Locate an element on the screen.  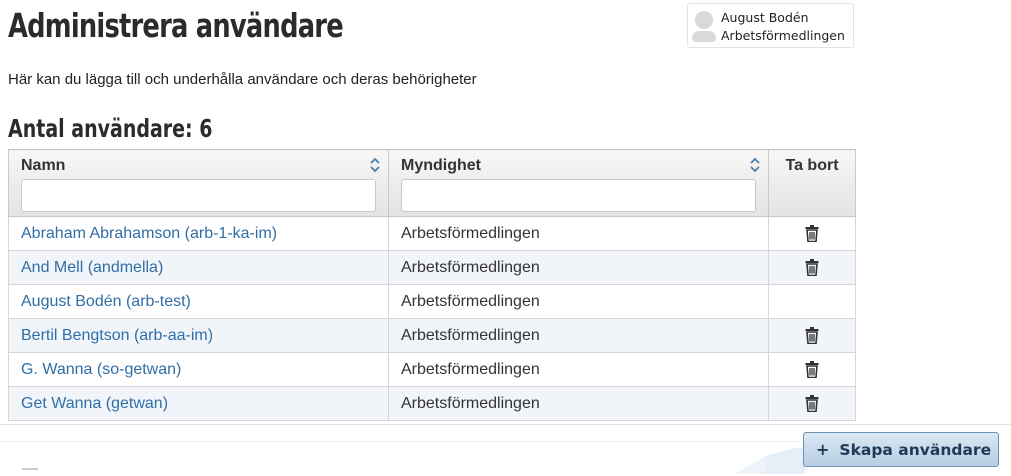
user-link: Bertil Bengtson (arb-aa-im) is located at coordinates (117, 335).